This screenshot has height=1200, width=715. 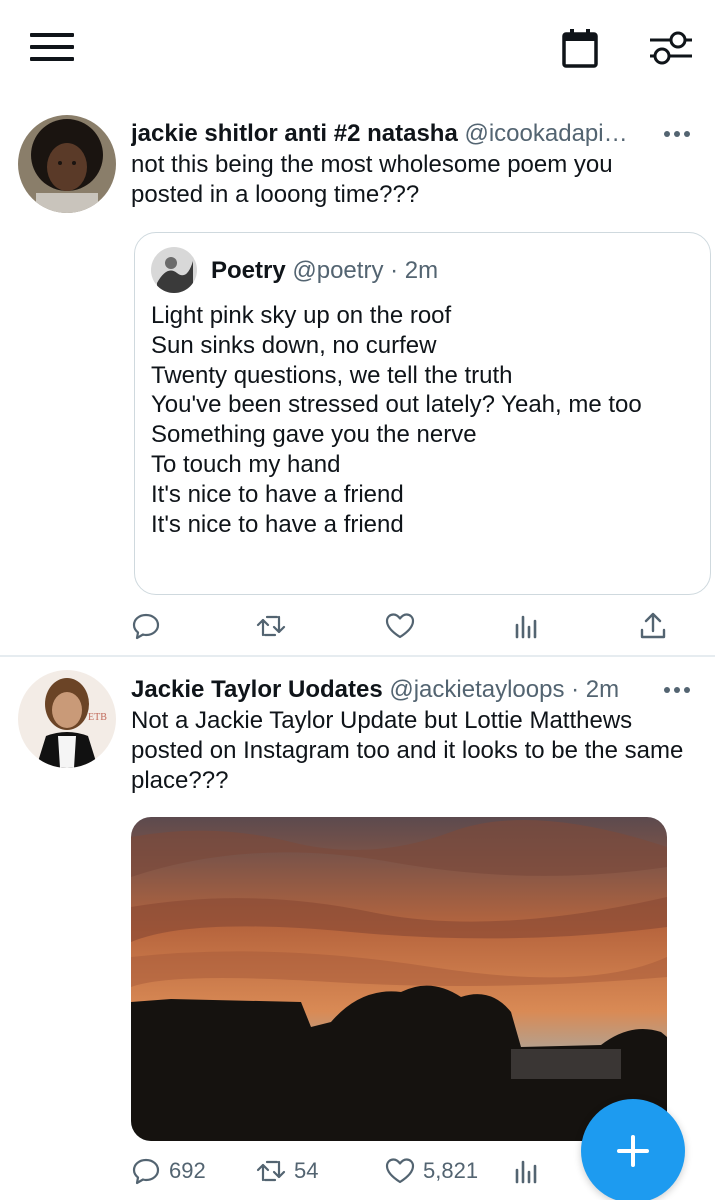 What do you see at coordinates (301, 315) in the screenshot?
I see `poem-line: Light pink sky up on the roof` at bounding box center [301, 315].